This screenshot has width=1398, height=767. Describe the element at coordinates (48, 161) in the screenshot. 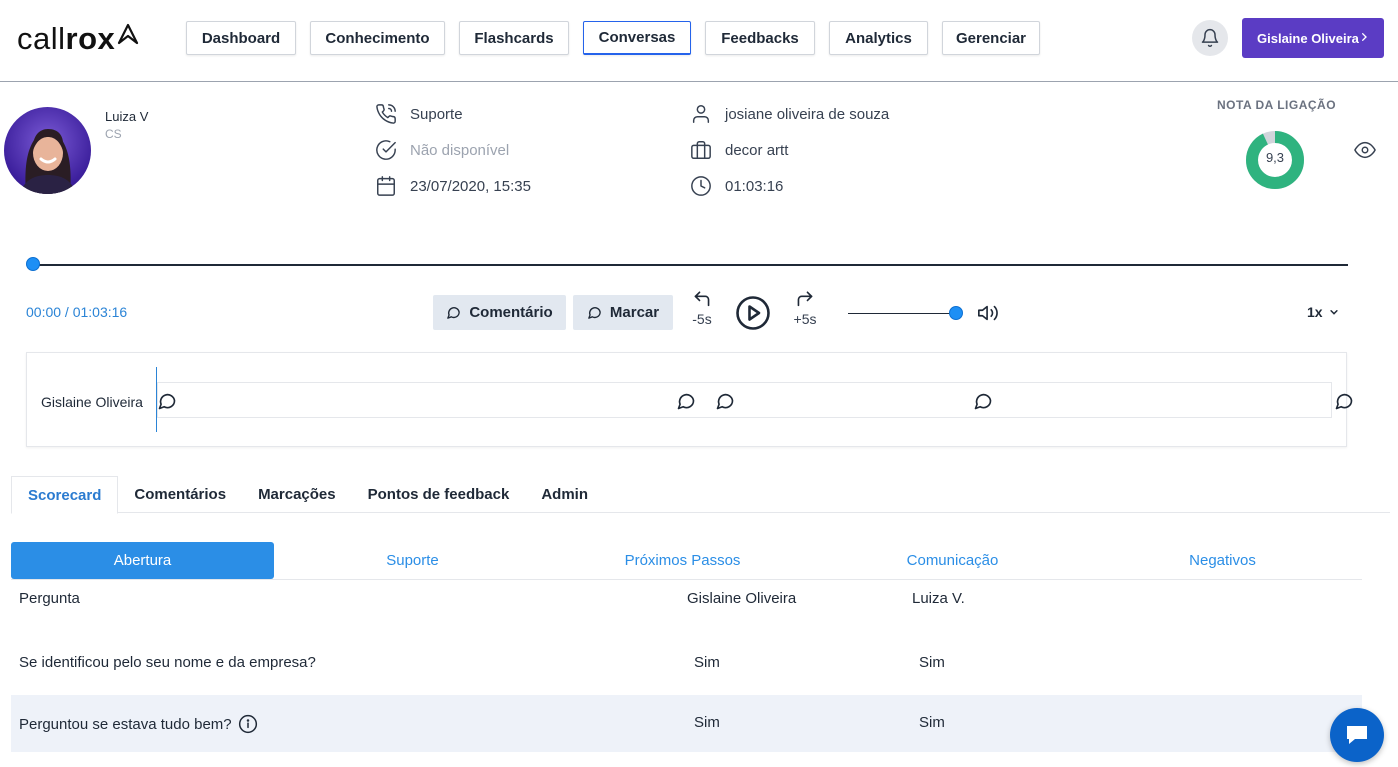

I see `agent-photo` at that location.